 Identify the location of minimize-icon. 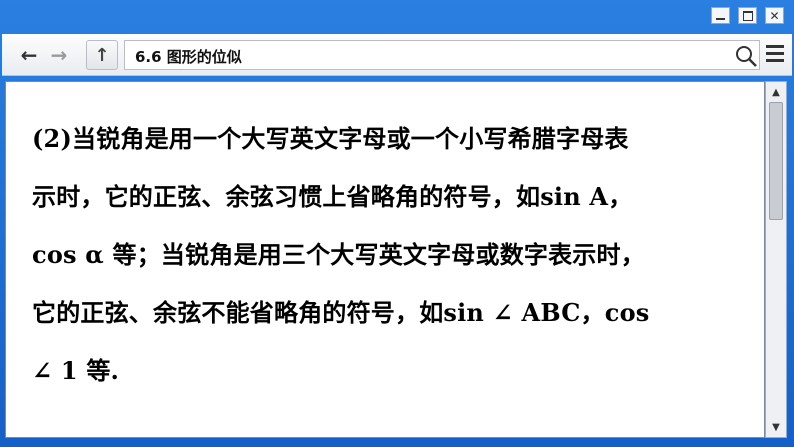
(720, 18).